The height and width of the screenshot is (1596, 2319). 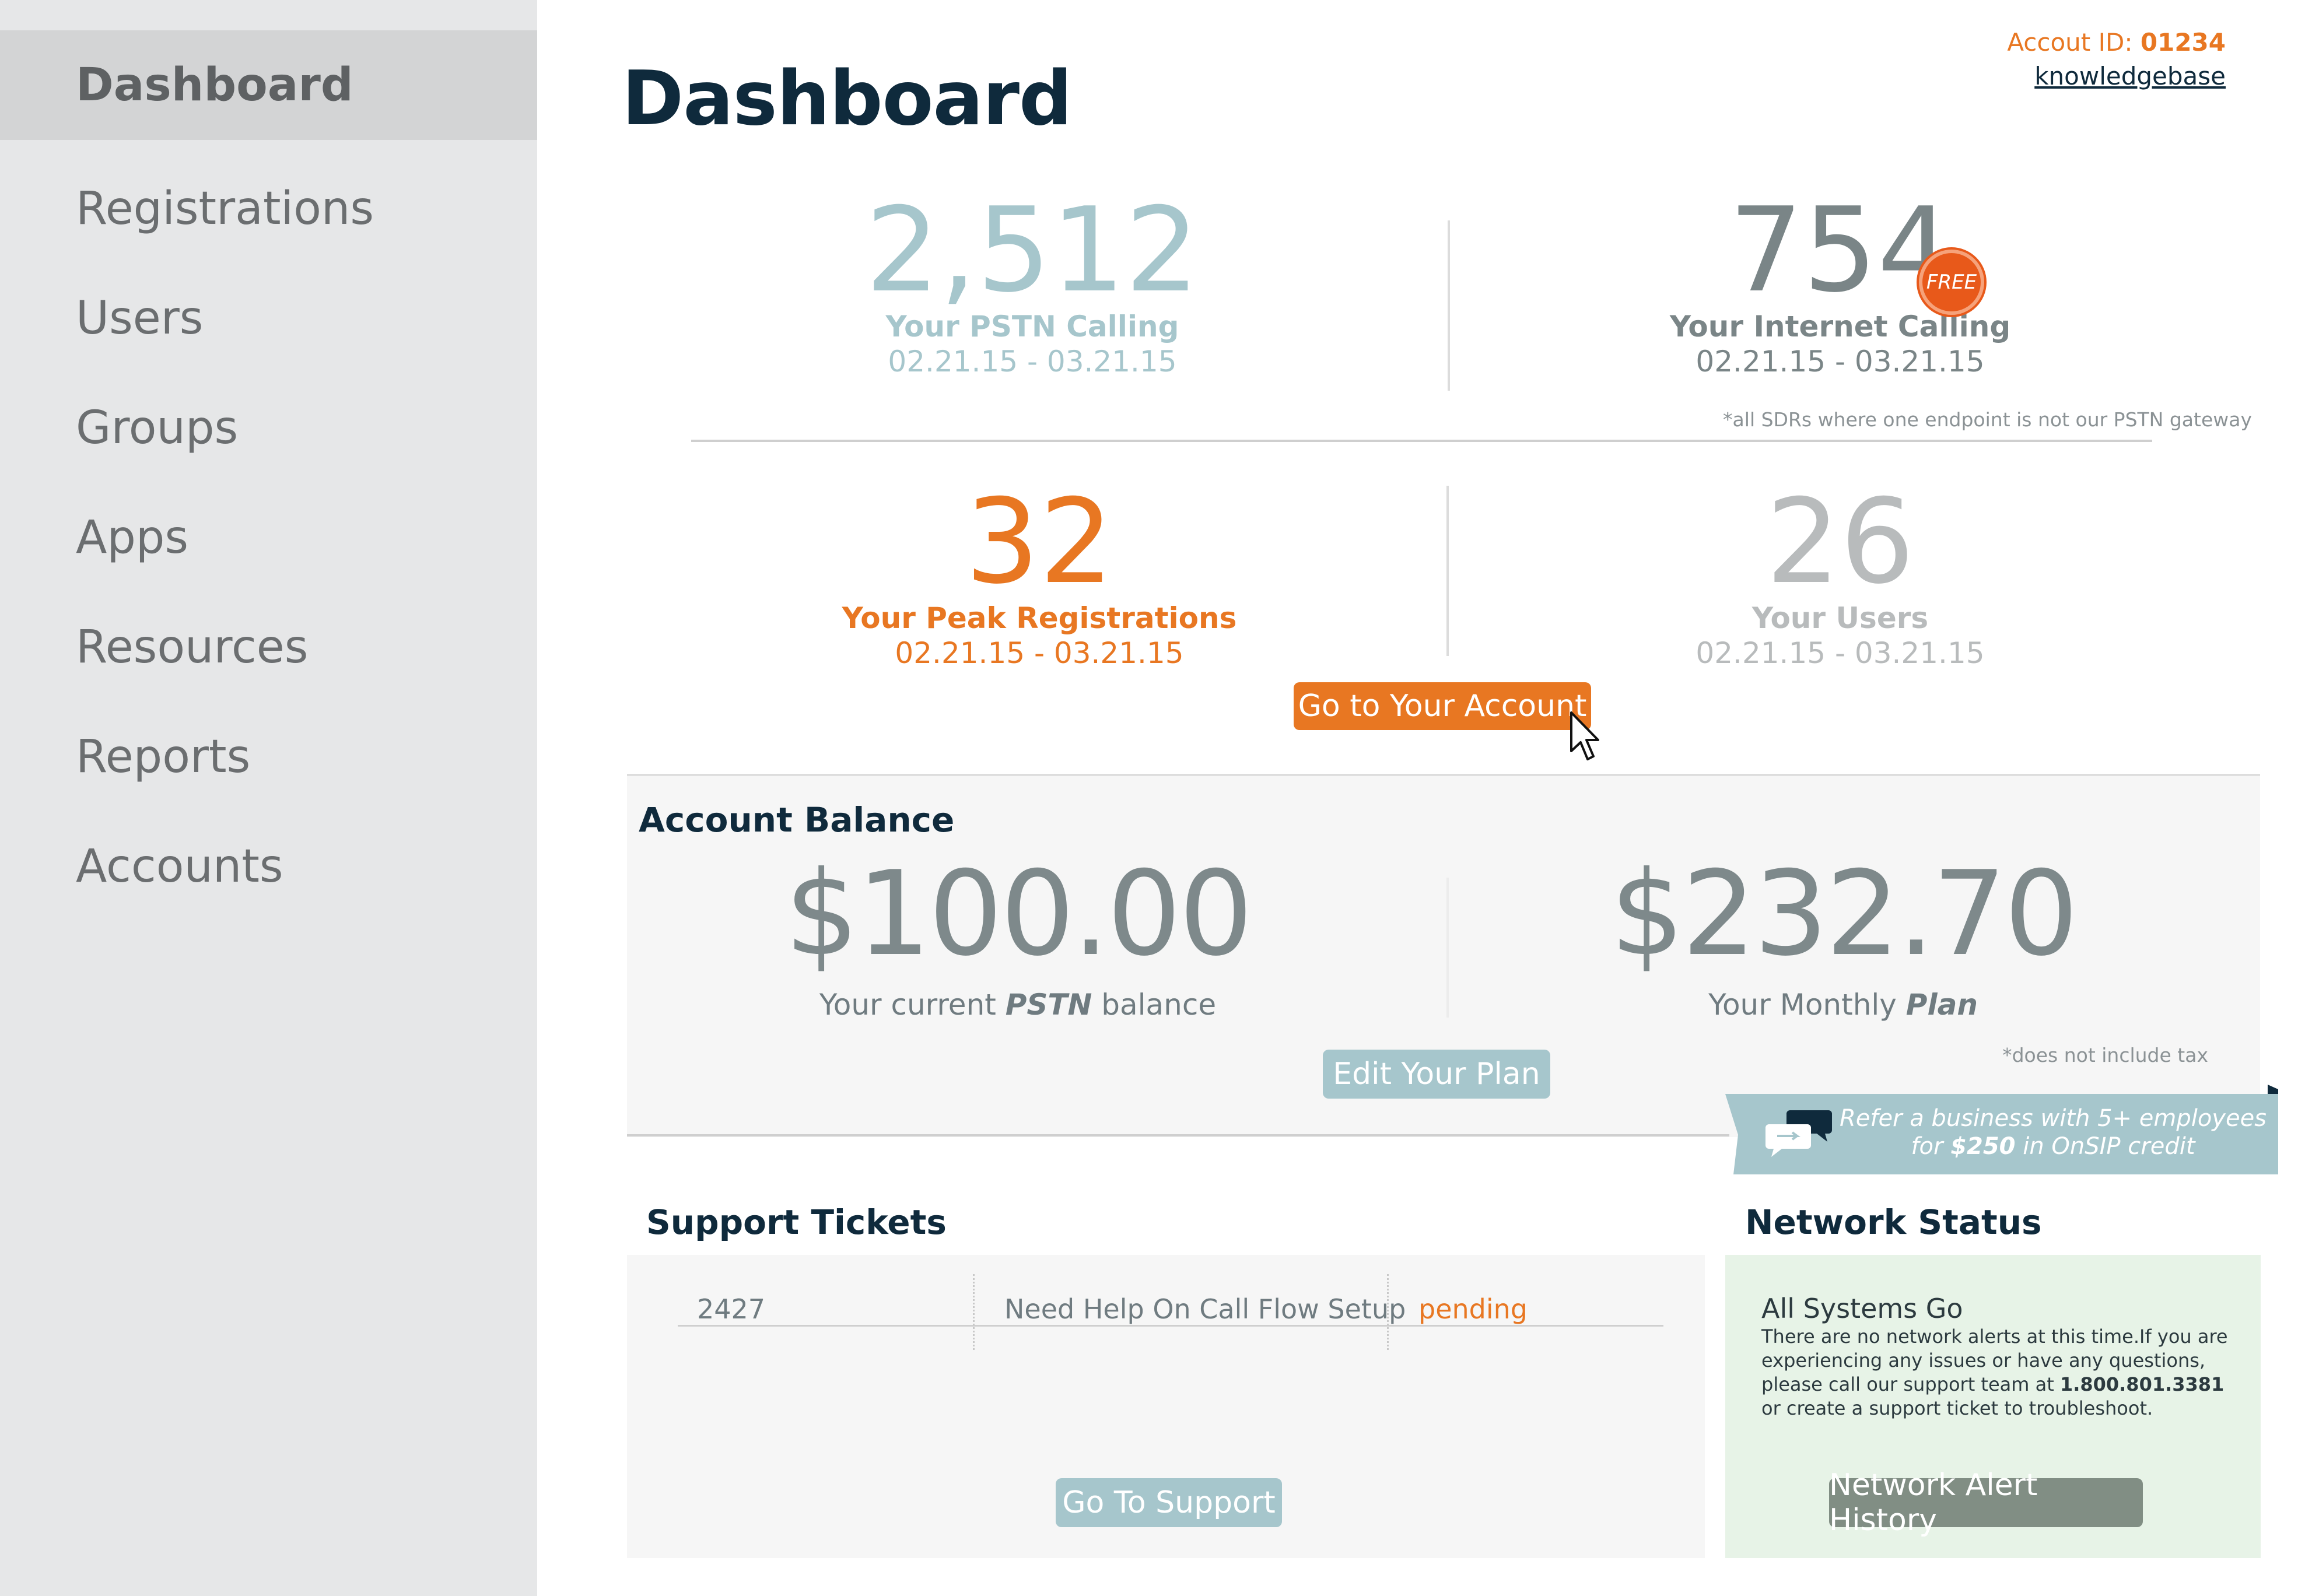 What do you see at coordinates (2183, 42) in the screenshot?
I see `account-id-value: 01234` at bounding box center [2183, 42].